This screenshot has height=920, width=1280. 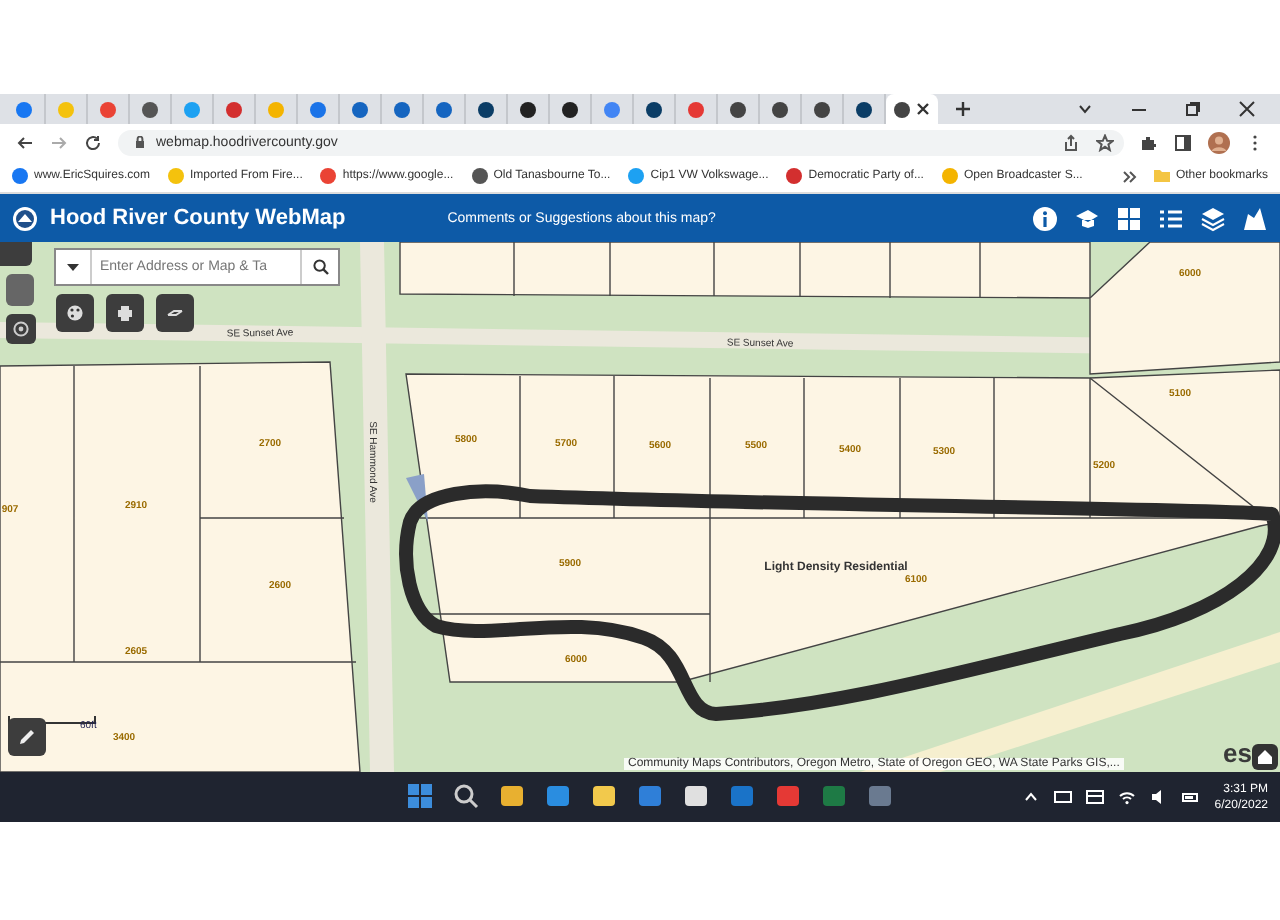 I want to click on palette-icon, so click(x=75, y=313).